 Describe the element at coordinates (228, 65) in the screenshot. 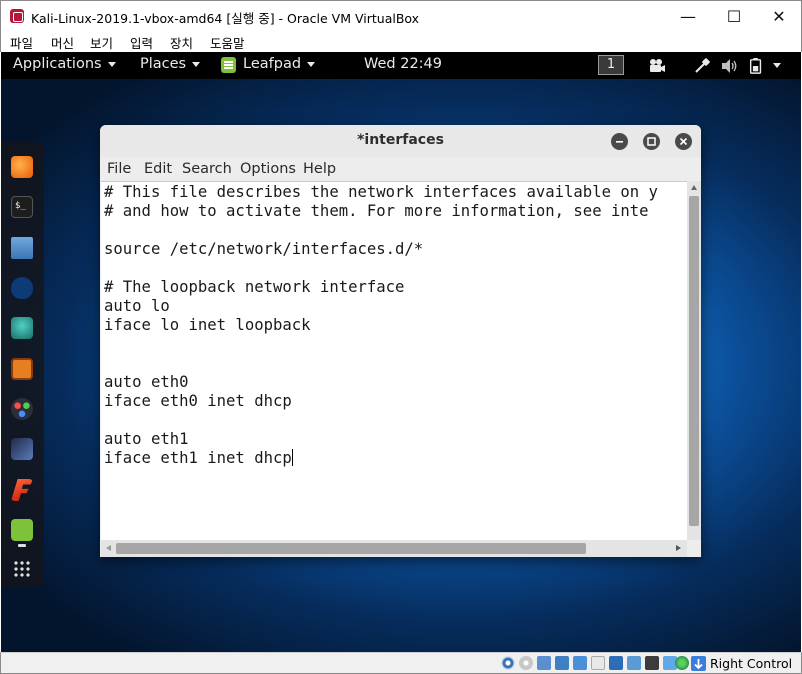

I see `leafpad-app-icon` at that location.